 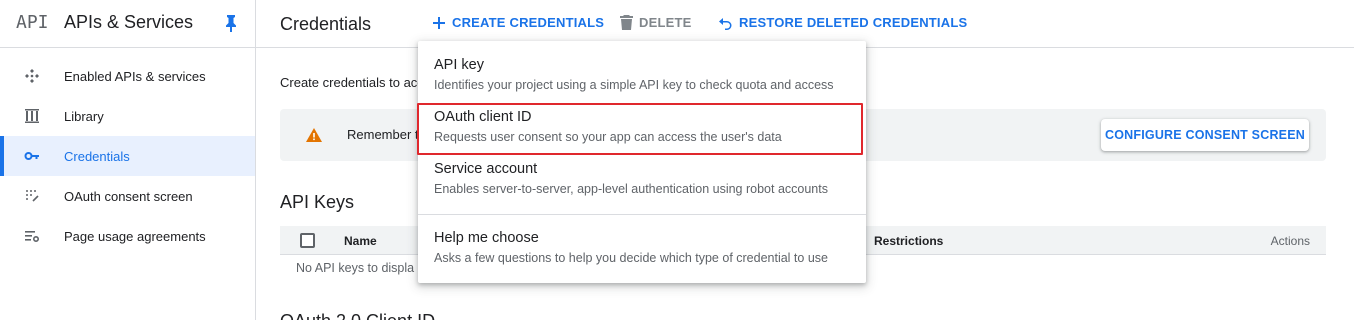 I want to click on sidebar-item-page-usage: Page usage agreements, so click(x=127, y=236).